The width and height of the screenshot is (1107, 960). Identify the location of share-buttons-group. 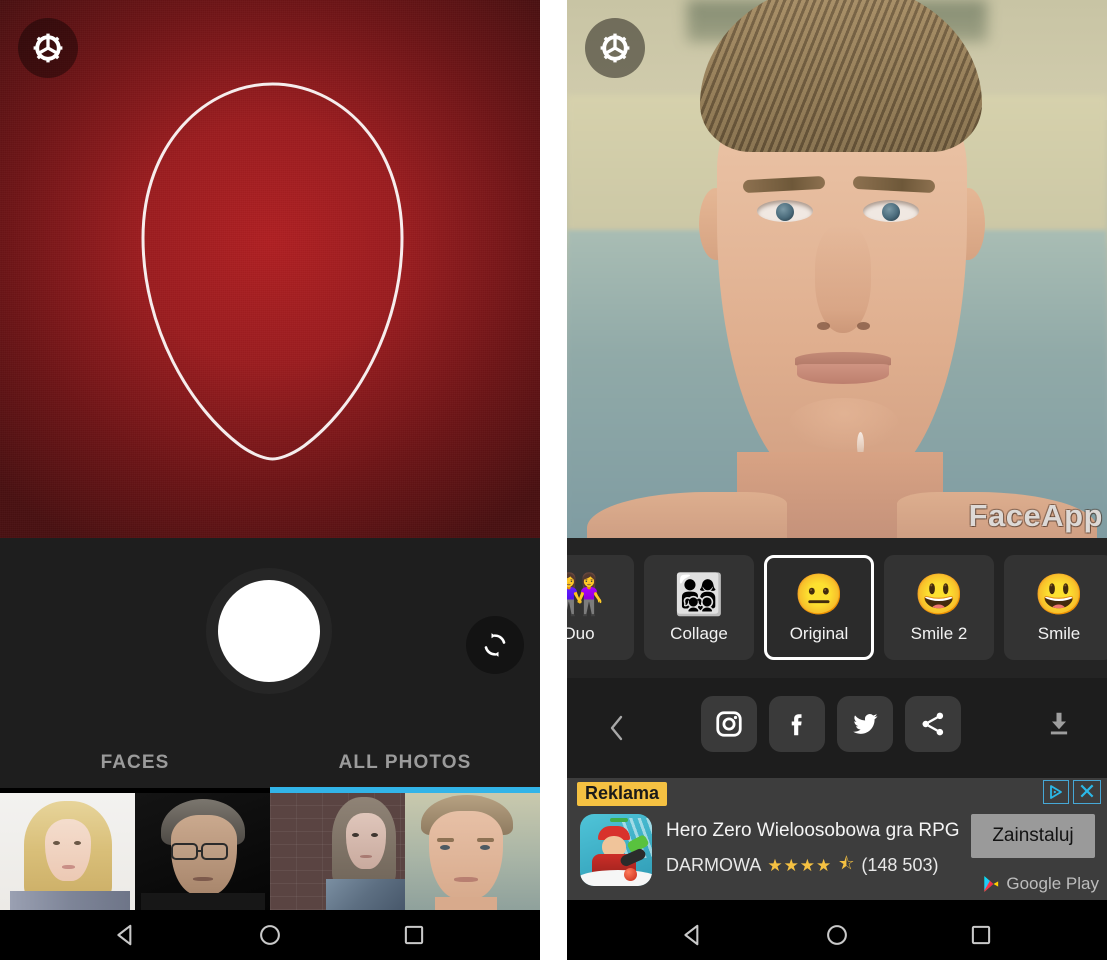
(831, 724).